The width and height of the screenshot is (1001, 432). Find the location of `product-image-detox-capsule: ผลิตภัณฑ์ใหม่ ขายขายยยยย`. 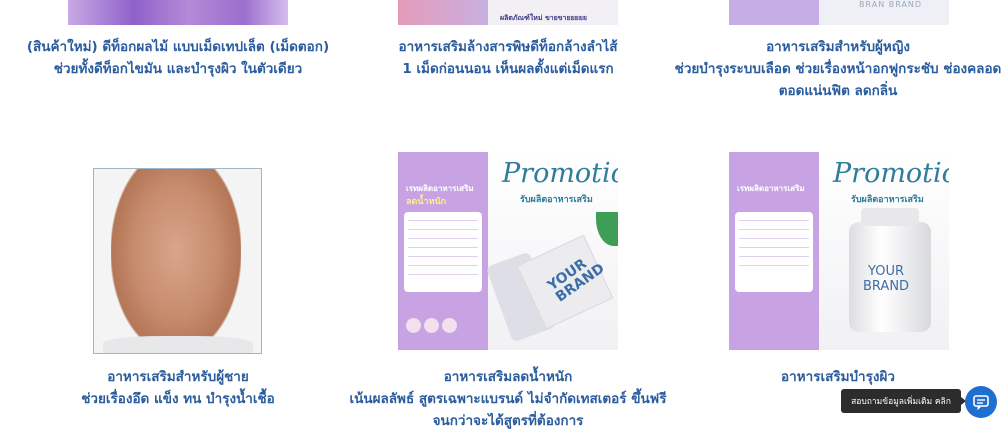

product-image-detox-capsule: ผลิตภัณฑ์ใหม่ ขายขายยยยย is located at coordinates (508, 12).